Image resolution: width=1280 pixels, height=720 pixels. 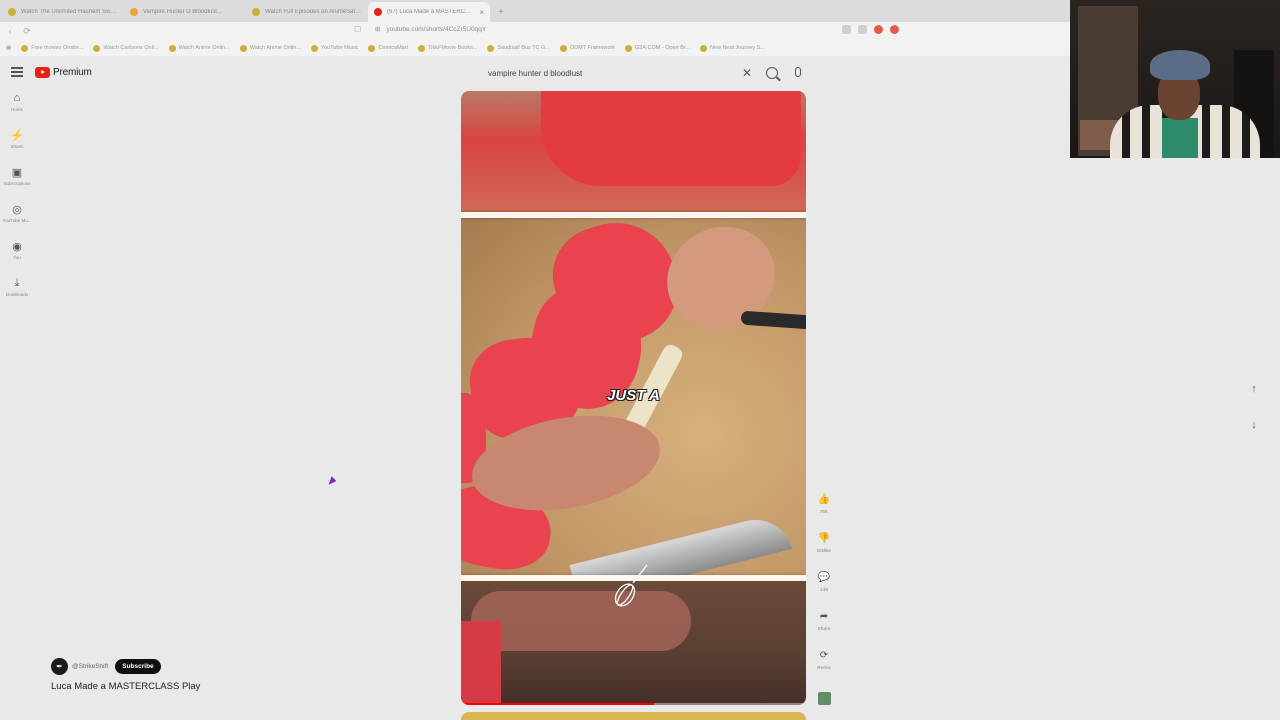 I want to click on hamburger-menu-icon, so click(x=17, y=72).